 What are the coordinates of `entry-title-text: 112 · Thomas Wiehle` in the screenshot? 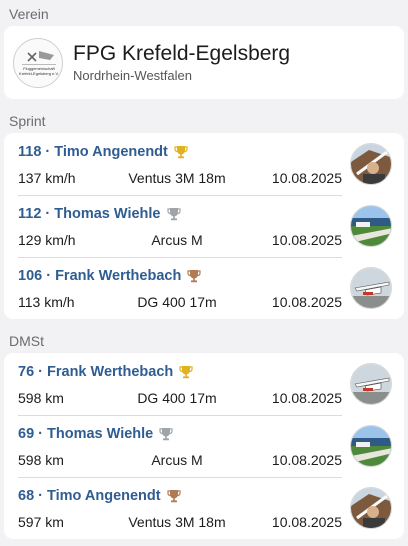 It's located at (89, 214).